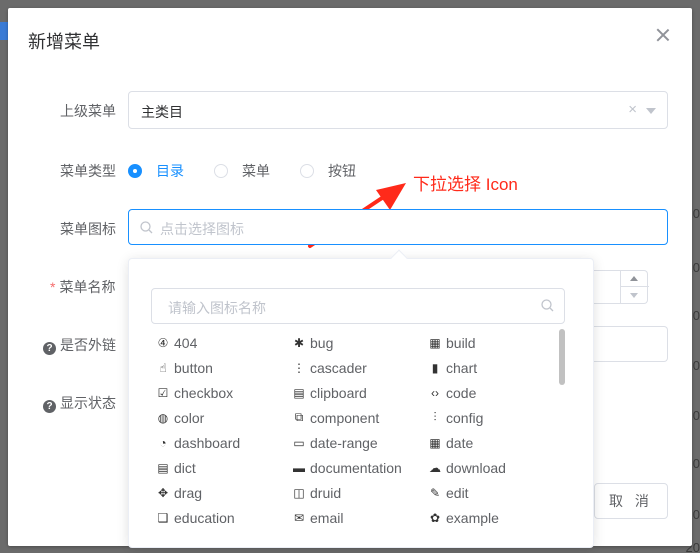  I want to click on icon-option-label: drag, so click(188, 492).